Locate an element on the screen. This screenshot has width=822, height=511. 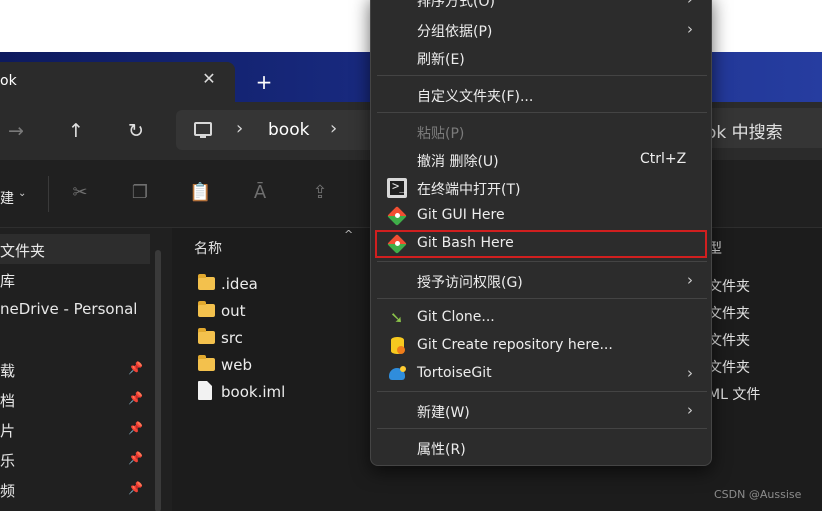
menu-item-new: 新建(W) › is located at coordinates (541, 411).